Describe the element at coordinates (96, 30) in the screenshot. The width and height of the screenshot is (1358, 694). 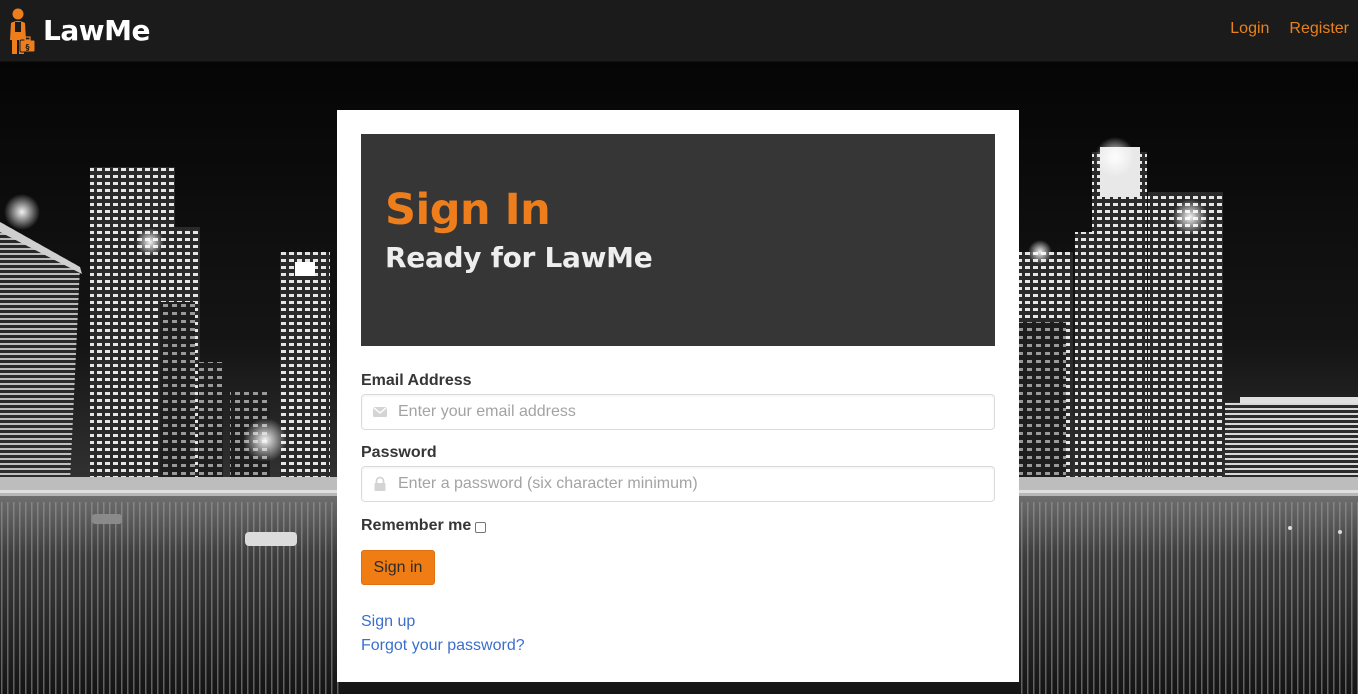
I see `brand-name: LawMe` at that location.